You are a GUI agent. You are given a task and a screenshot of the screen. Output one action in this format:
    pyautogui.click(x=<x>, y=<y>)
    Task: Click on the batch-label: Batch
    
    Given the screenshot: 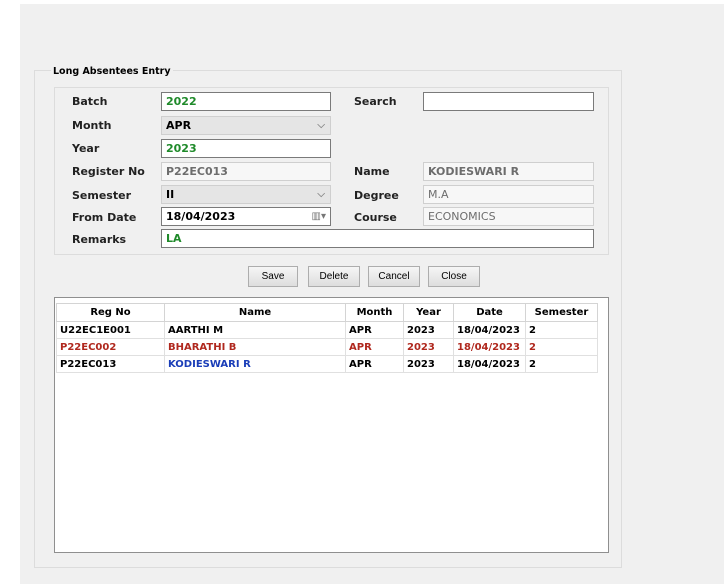 What is the action you would take?
    pyautogui.click(x=90, y=101)
    